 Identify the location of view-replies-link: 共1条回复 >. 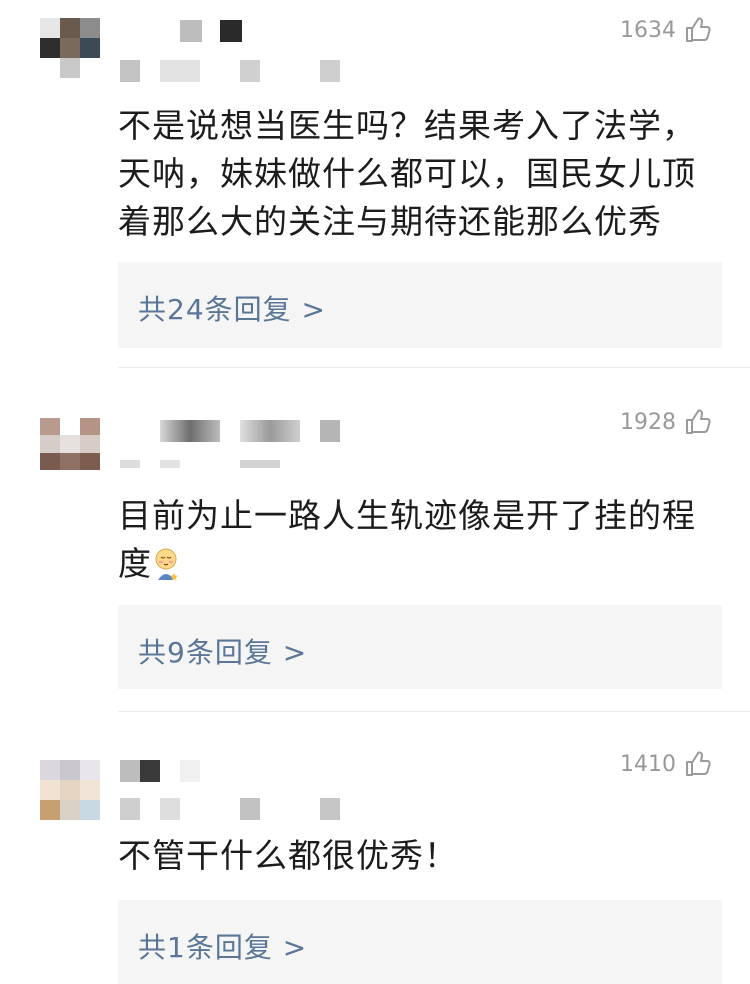
(222, 946).